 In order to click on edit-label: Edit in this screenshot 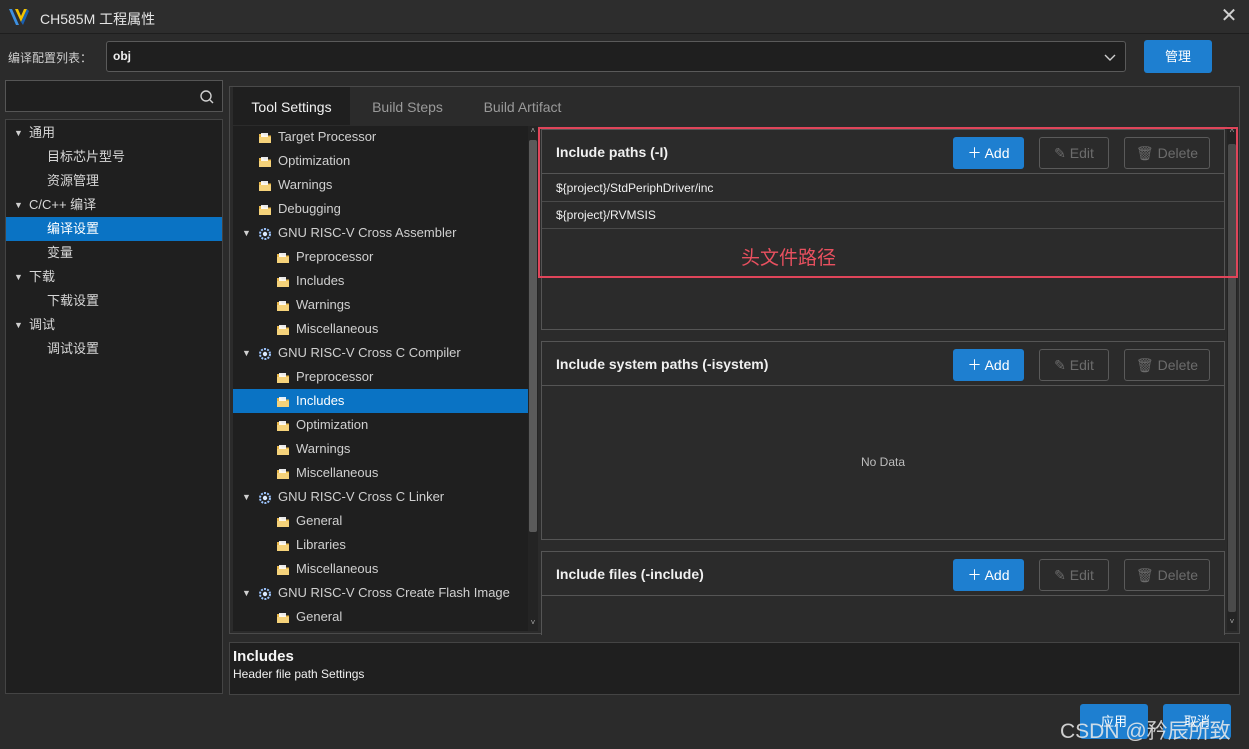, I will do `click(1081, 575)`.